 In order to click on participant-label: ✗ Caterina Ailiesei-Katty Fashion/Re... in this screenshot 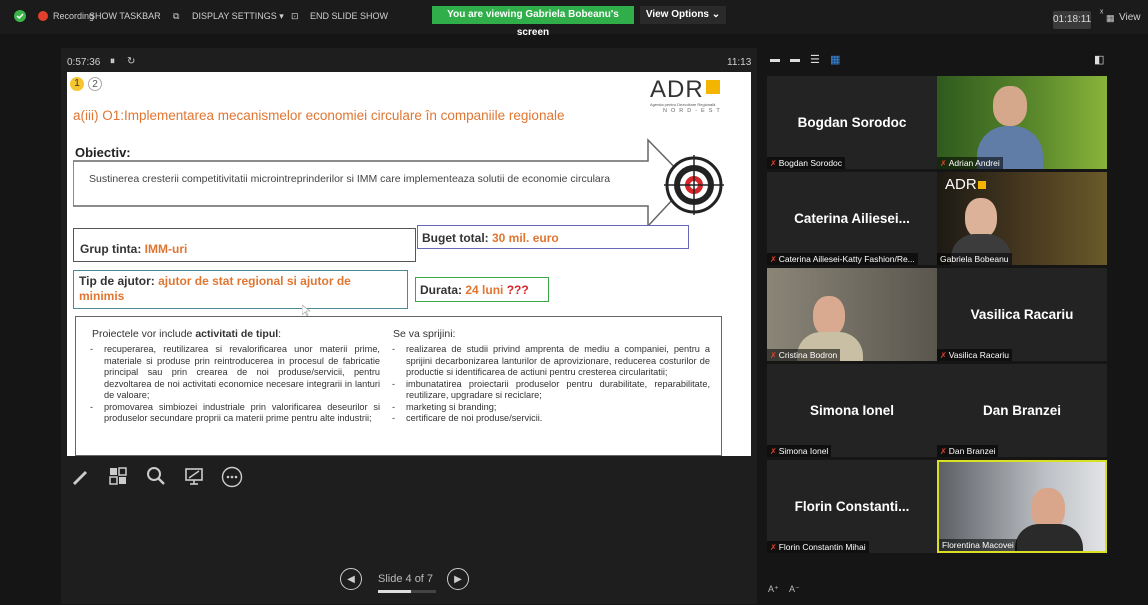, I will do `click(842, 259)`.